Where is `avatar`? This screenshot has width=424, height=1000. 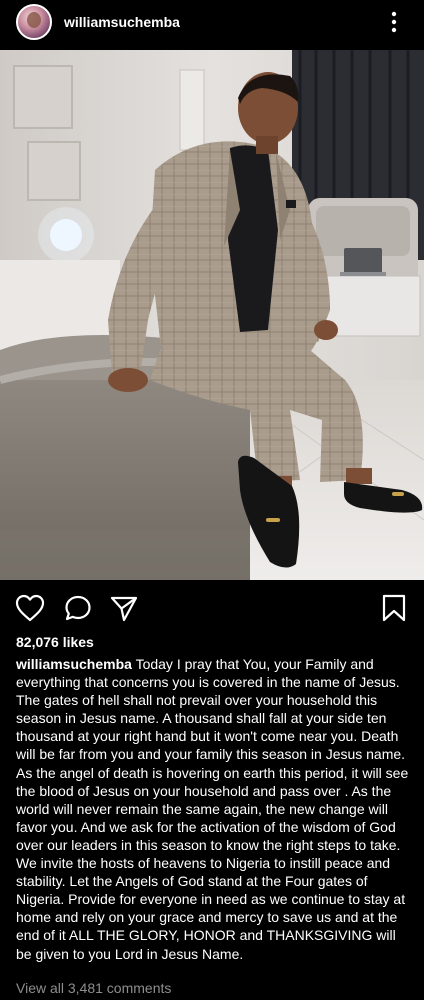
avatar is located at coordinates (34, 22).